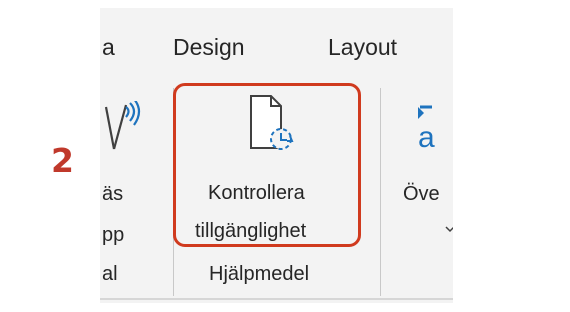  I want to click on tab-layout: Layout, so click(362, 47).